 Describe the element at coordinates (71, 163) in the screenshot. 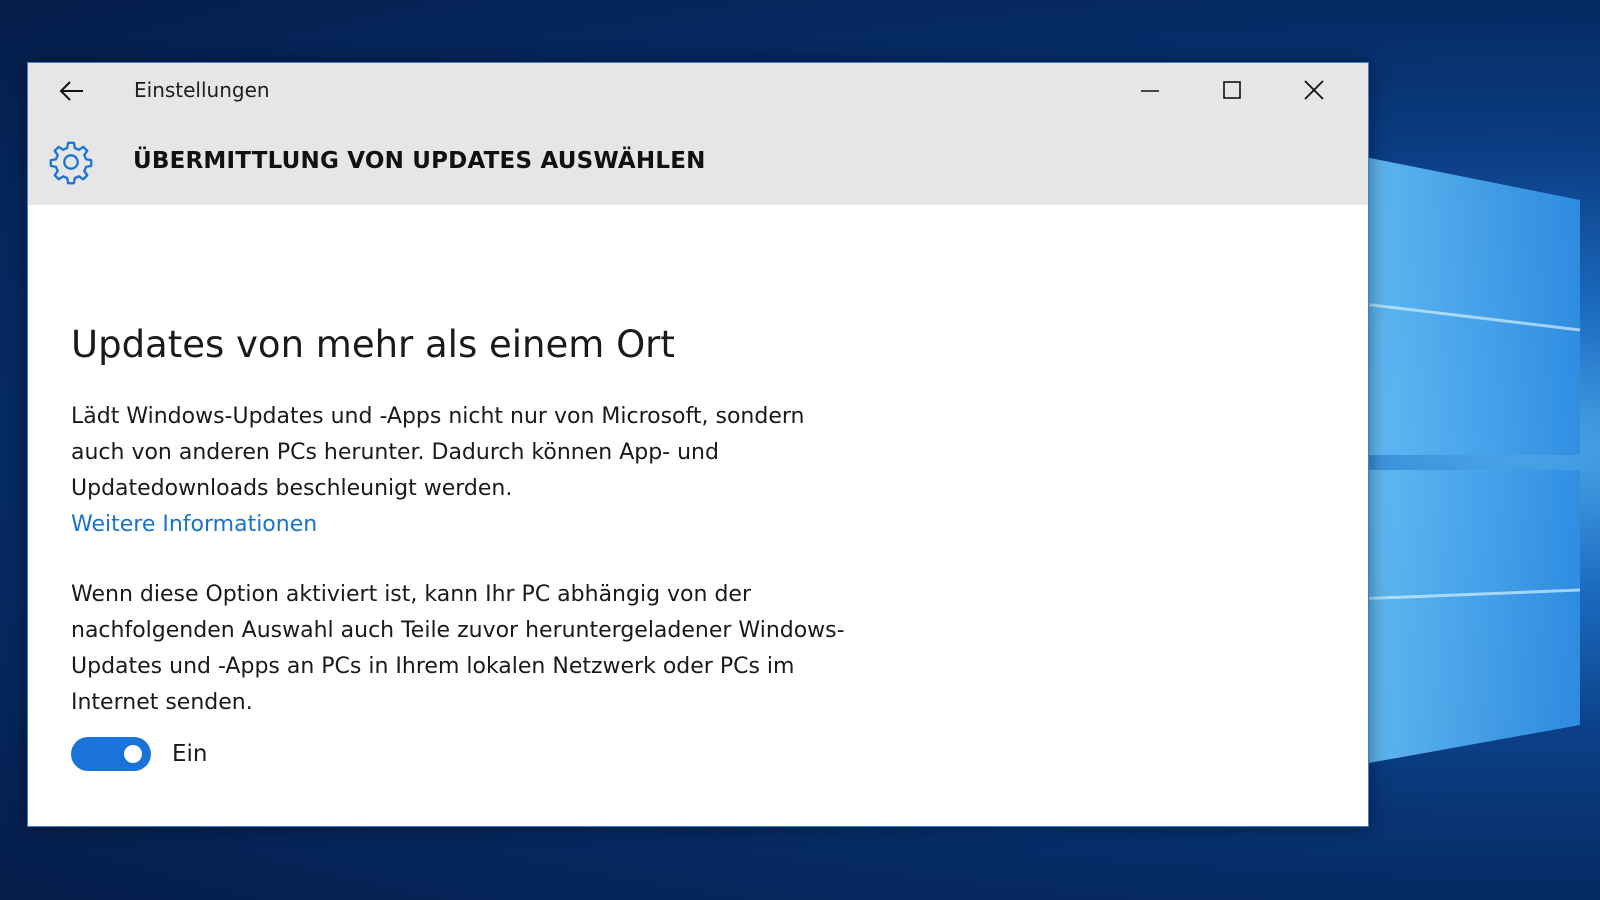

I see `gear-icon` at that location.